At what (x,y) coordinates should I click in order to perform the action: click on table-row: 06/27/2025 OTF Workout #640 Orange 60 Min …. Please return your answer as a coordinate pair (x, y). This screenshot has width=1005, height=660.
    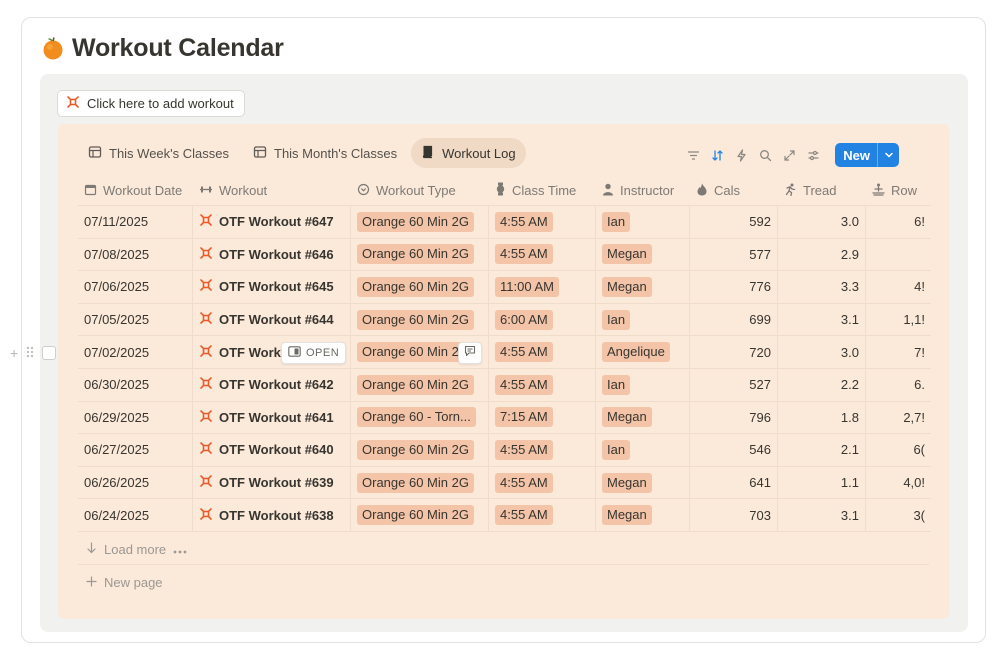
    Looking at the image, I should click on (504, 450).